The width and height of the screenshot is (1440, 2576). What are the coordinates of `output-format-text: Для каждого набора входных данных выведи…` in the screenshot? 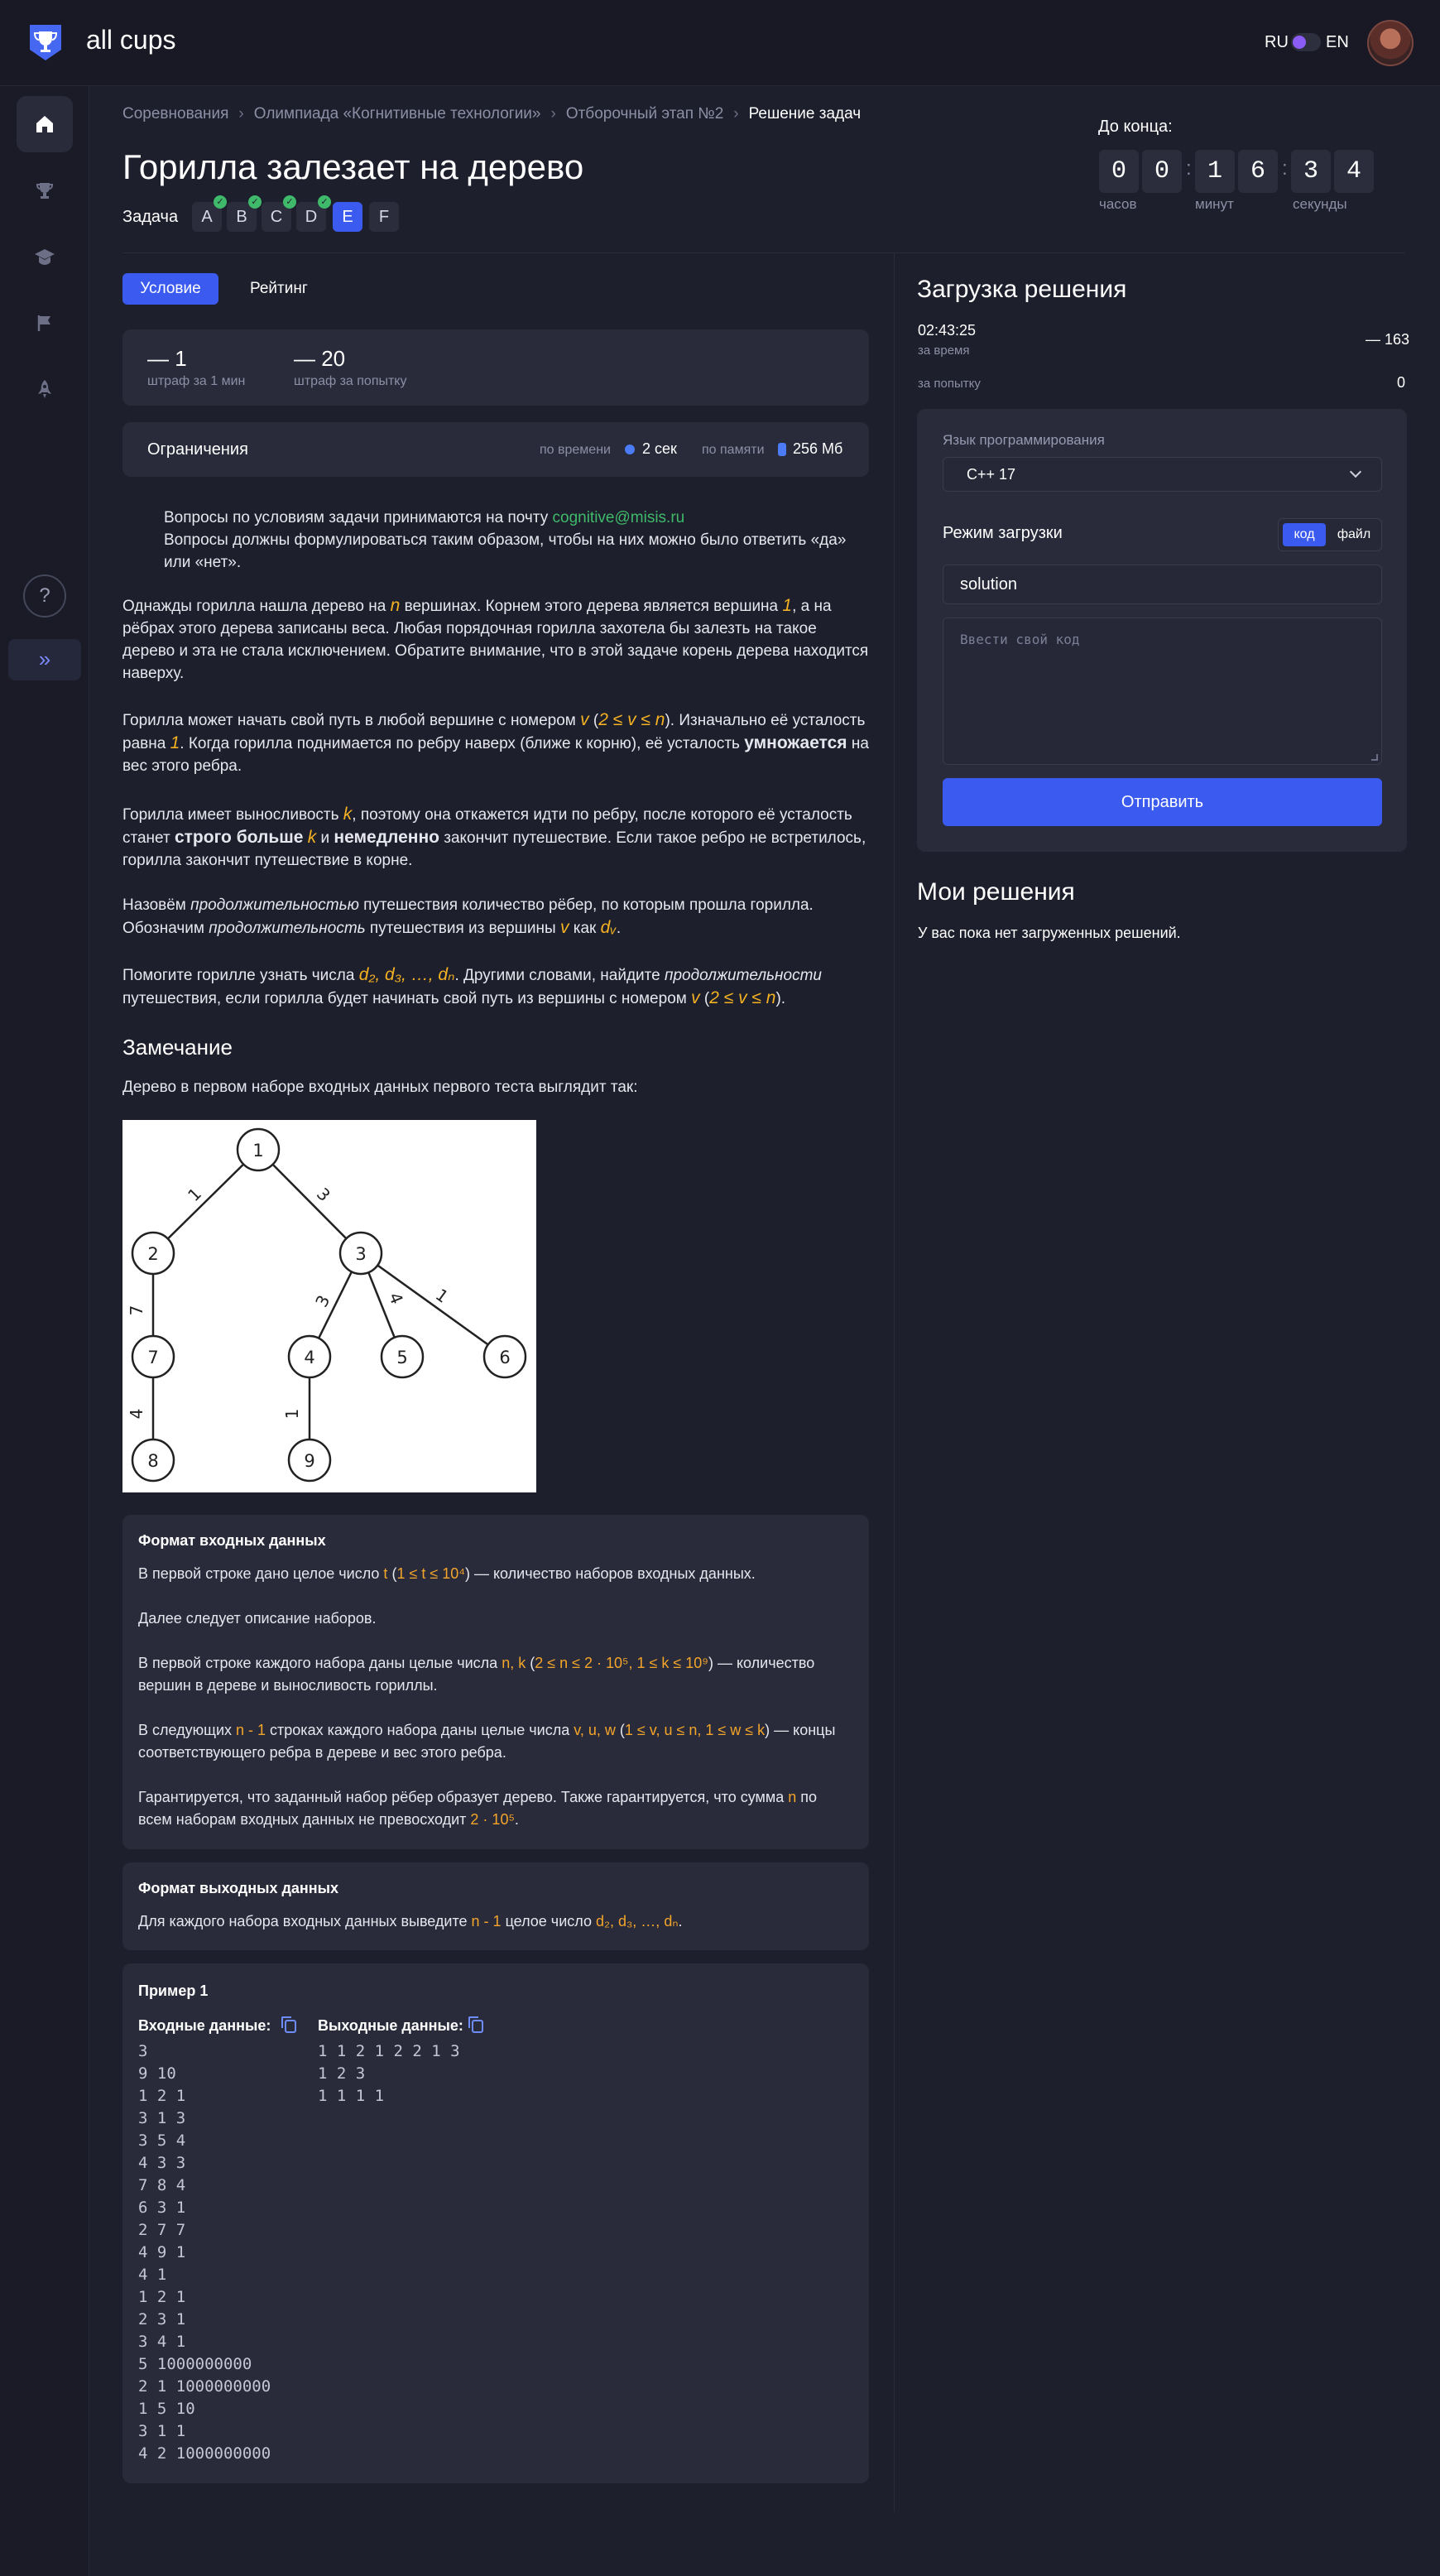 It's located at (410, 1921).